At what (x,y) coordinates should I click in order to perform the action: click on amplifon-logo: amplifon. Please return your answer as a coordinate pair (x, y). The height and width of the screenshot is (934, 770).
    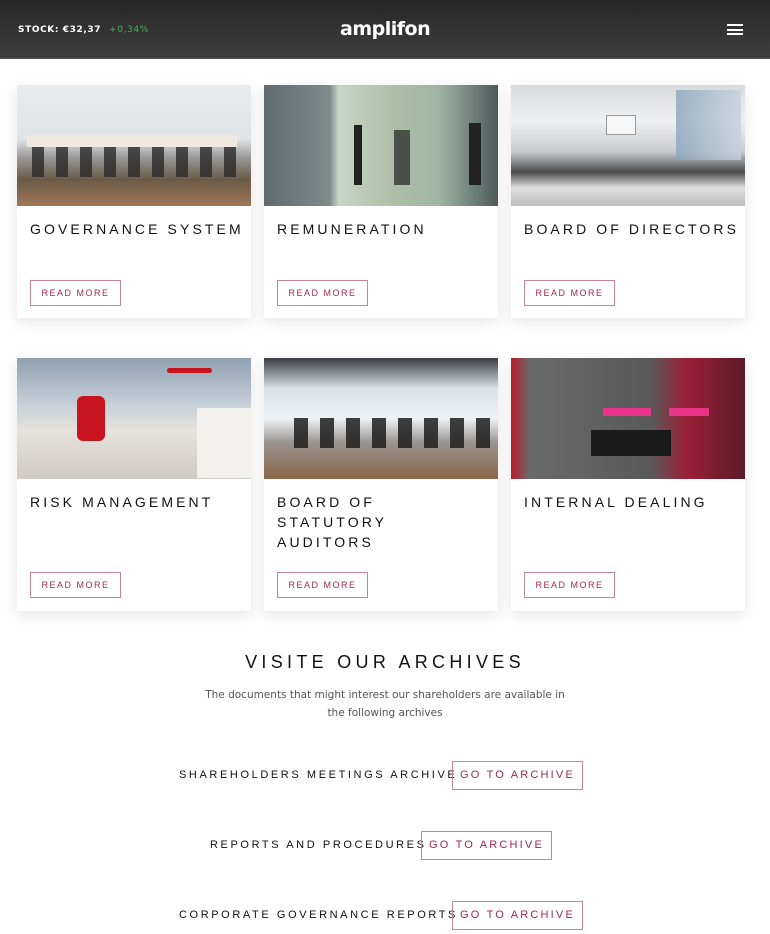
    Looking at the image, I should click on (385, 29).